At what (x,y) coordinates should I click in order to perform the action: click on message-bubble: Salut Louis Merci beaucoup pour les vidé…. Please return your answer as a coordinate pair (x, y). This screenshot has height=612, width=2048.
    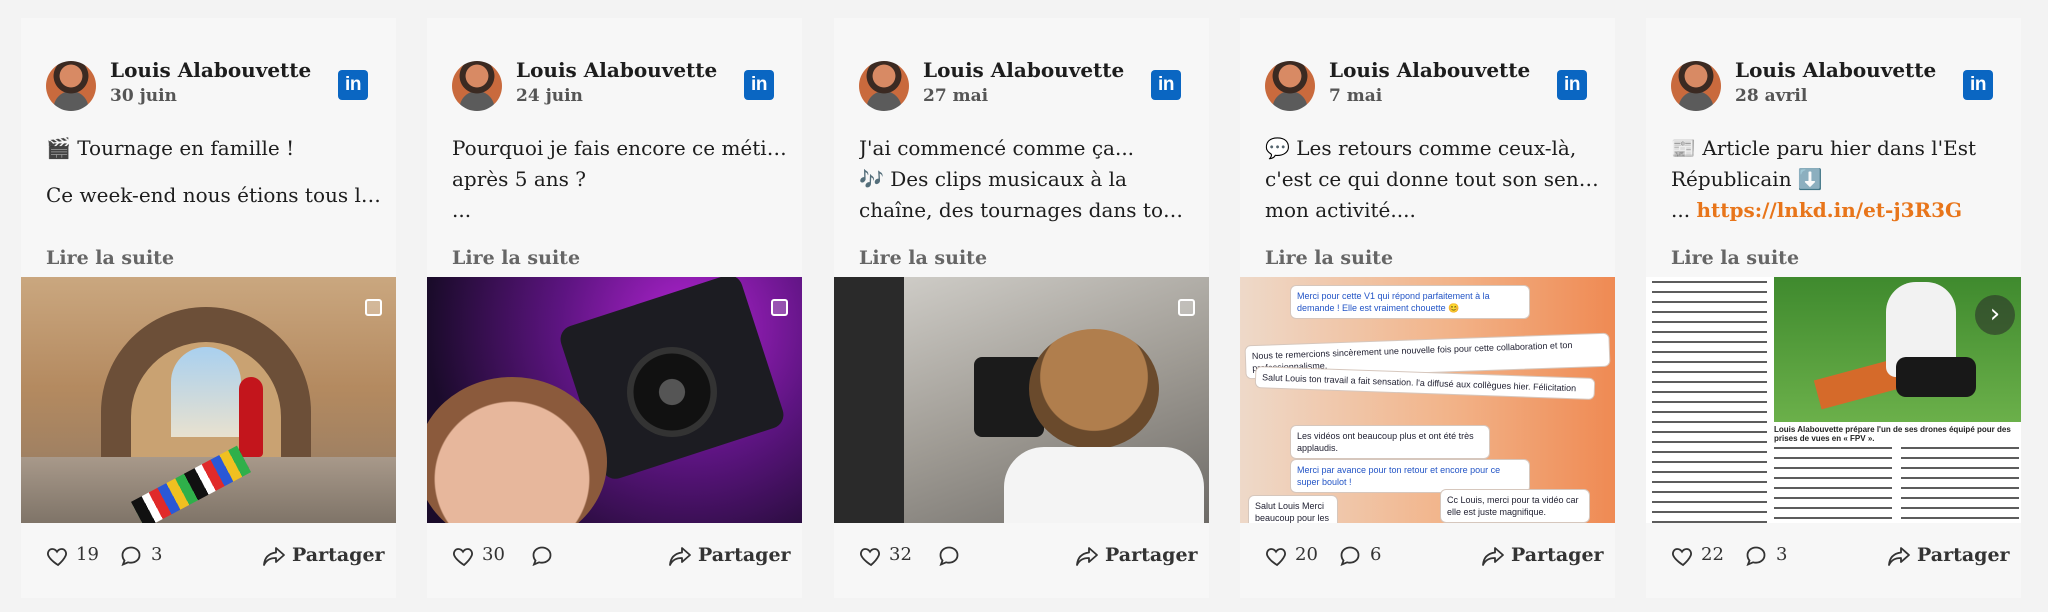
    Looking at the image, I should click on (1293, 509).